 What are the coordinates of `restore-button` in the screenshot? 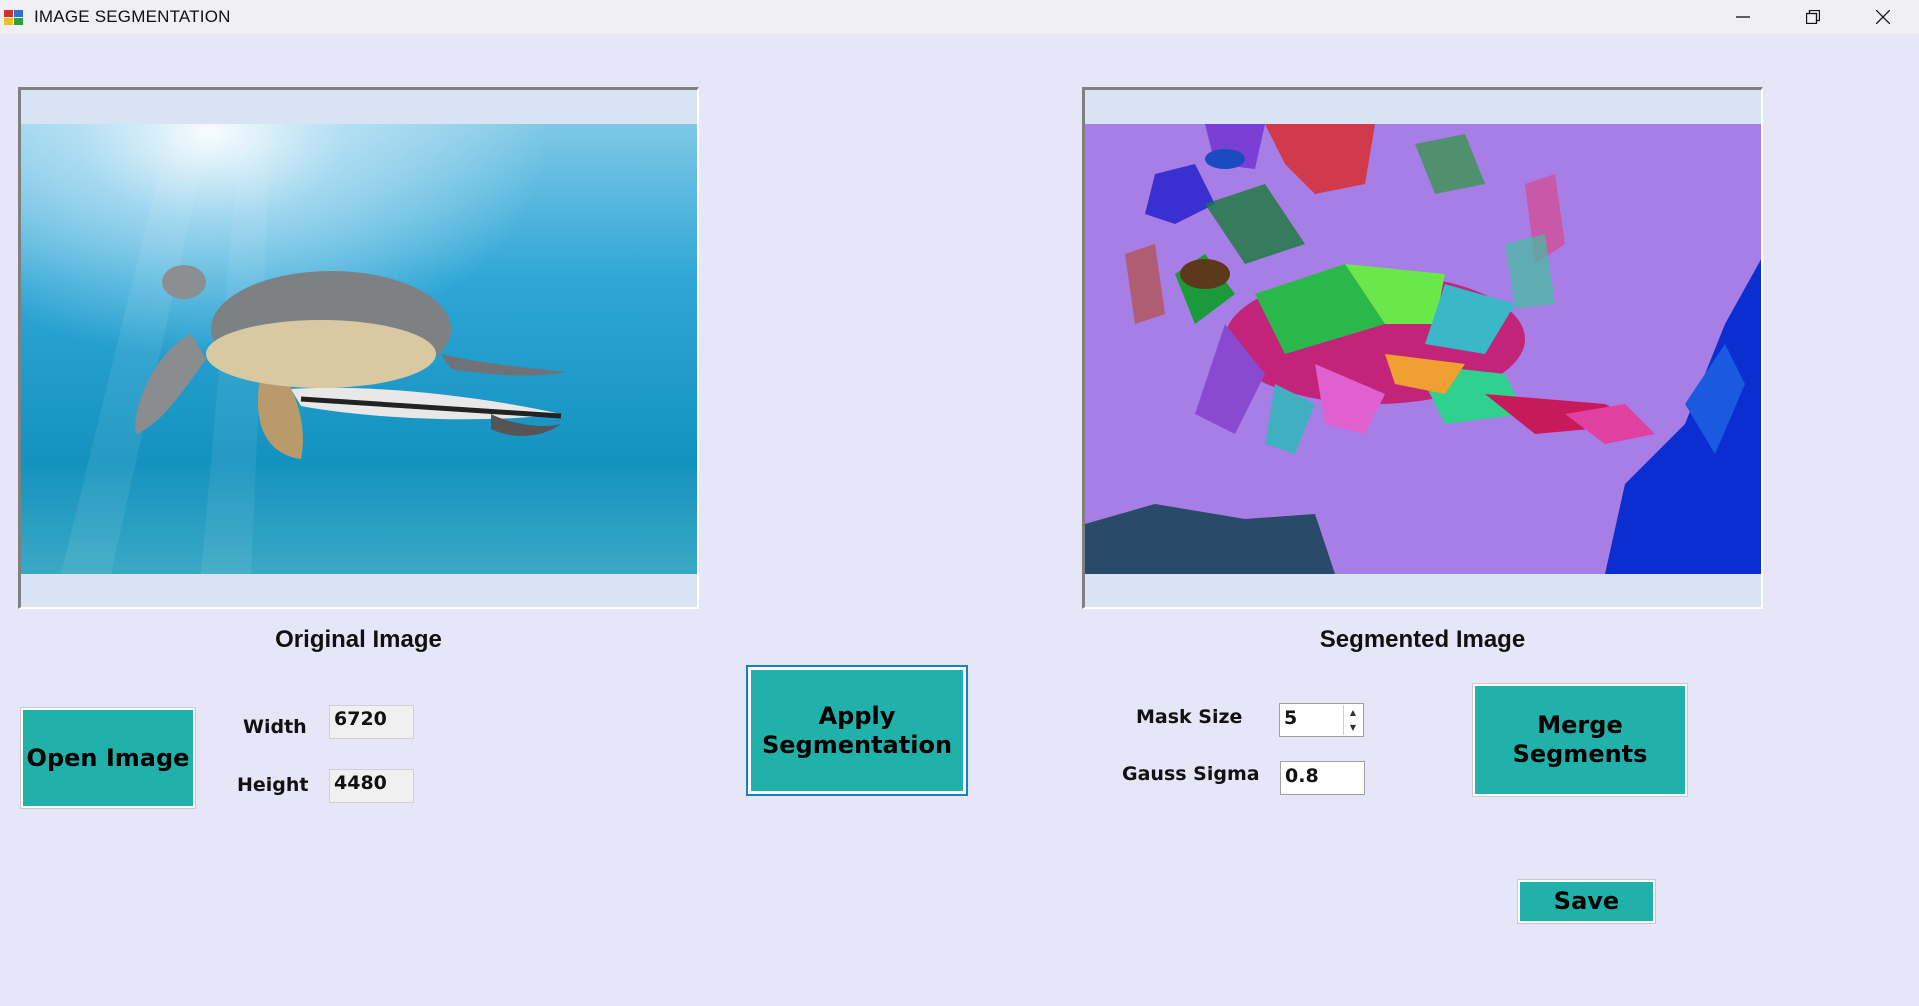 It's located at (1813, 17).